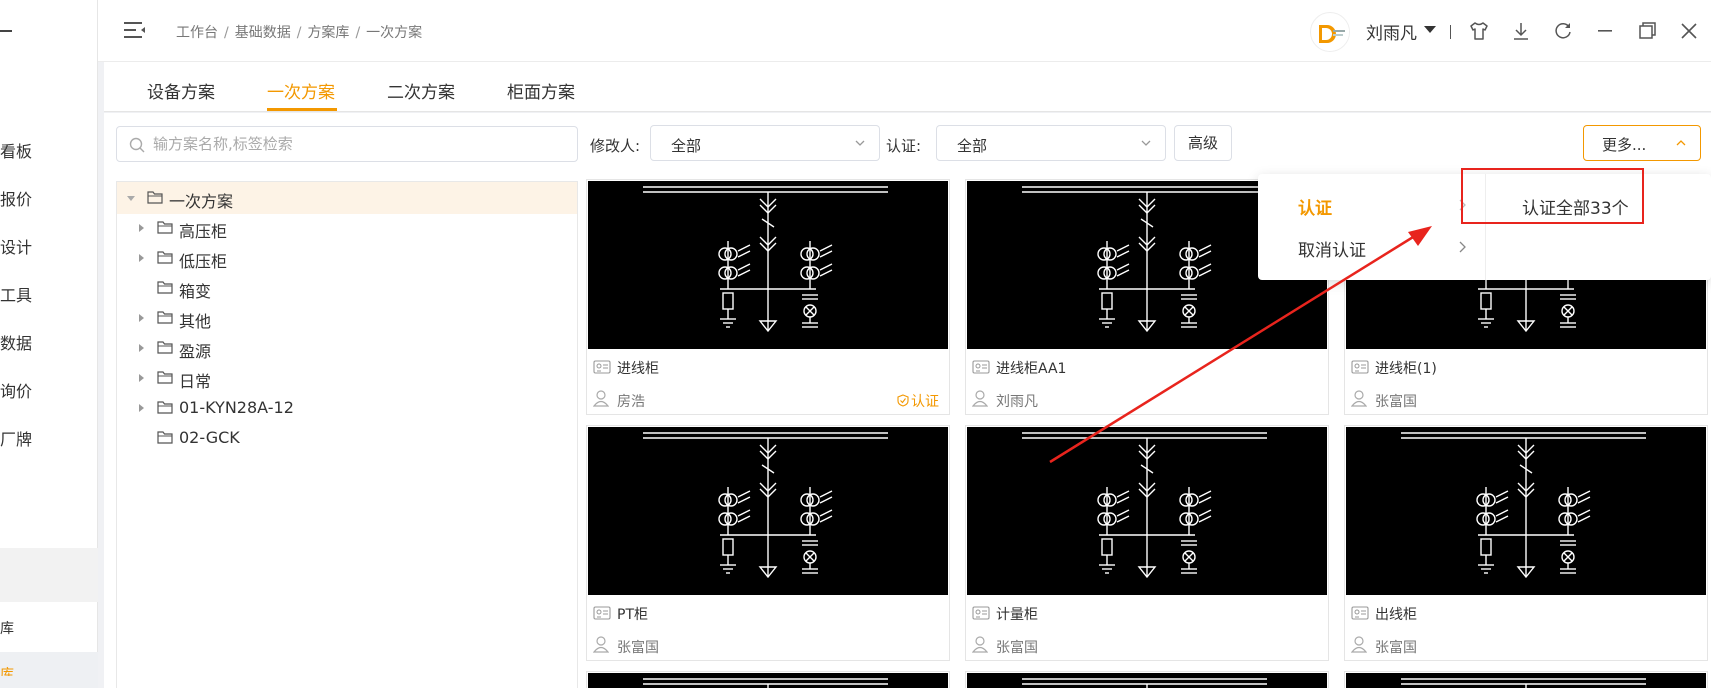 The height and width of the screenshot is (688, 1711). Describe the element at coordinates (1051, 143) in the screenshot. I see `cert-select: 全部` at that location.